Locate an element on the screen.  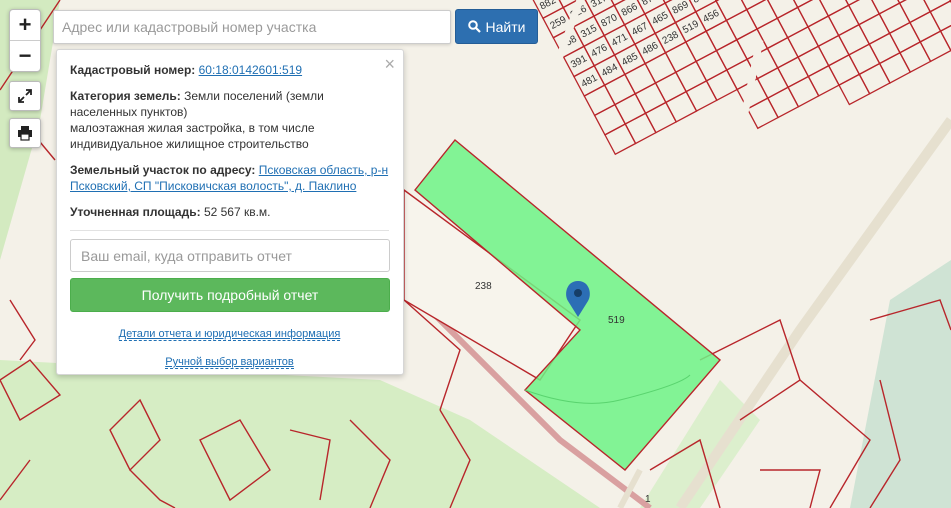
print-button is located at coordinates (25, 133).